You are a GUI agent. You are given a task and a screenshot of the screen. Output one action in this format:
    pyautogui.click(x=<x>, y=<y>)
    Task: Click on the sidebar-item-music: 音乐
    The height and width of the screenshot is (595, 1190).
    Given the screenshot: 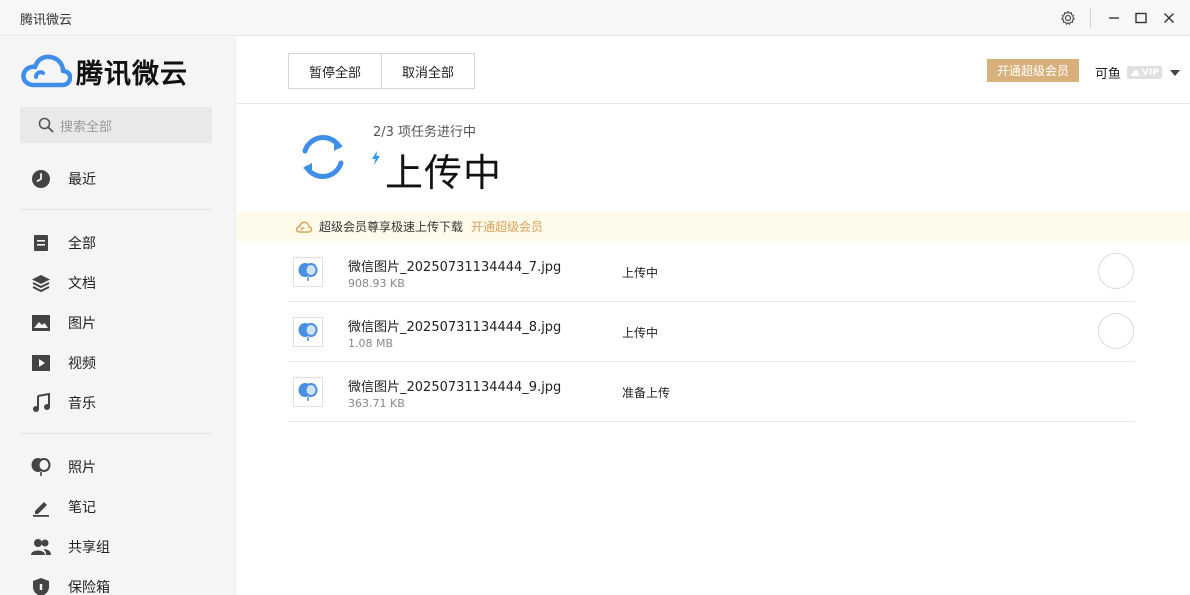 What is the action you would take?
    pyautogui.click(x=63, y=403)
    